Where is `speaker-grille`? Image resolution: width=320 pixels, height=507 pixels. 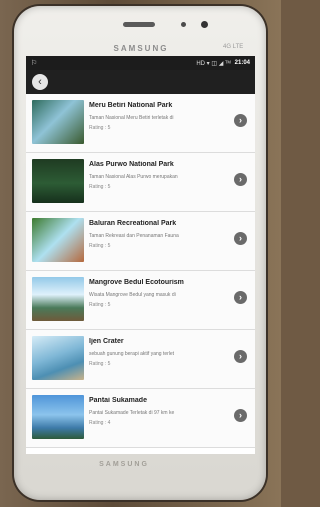
speaker-grille is located at coordinates (139, 24).